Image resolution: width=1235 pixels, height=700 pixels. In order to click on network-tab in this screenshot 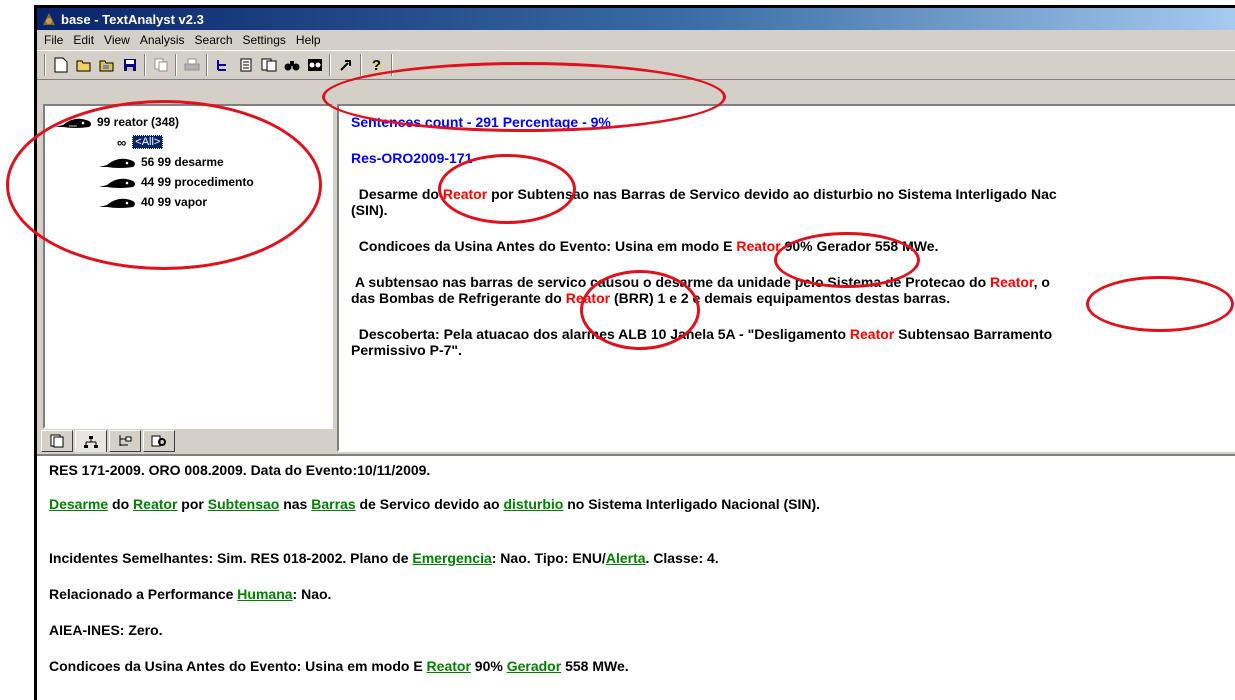, I will do `click(91, 441)`.